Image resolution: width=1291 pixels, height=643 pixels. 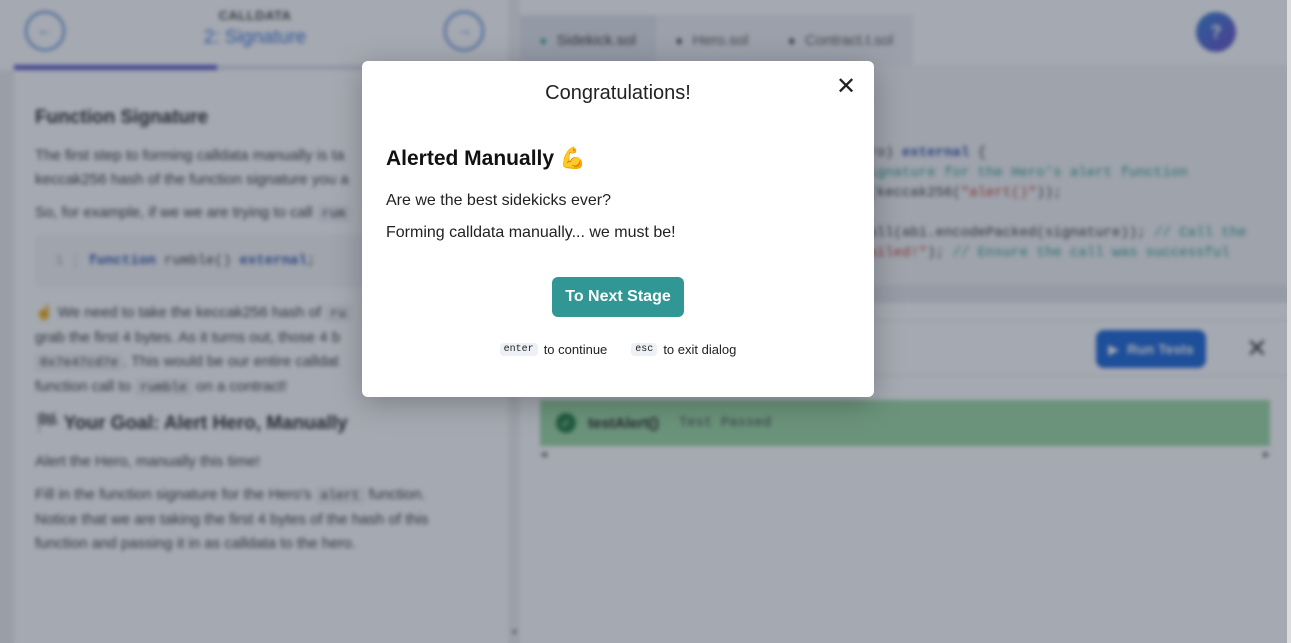 I want to click on dialog-line: Are we the best sidekicks ever?, so click(x=498, y=200).